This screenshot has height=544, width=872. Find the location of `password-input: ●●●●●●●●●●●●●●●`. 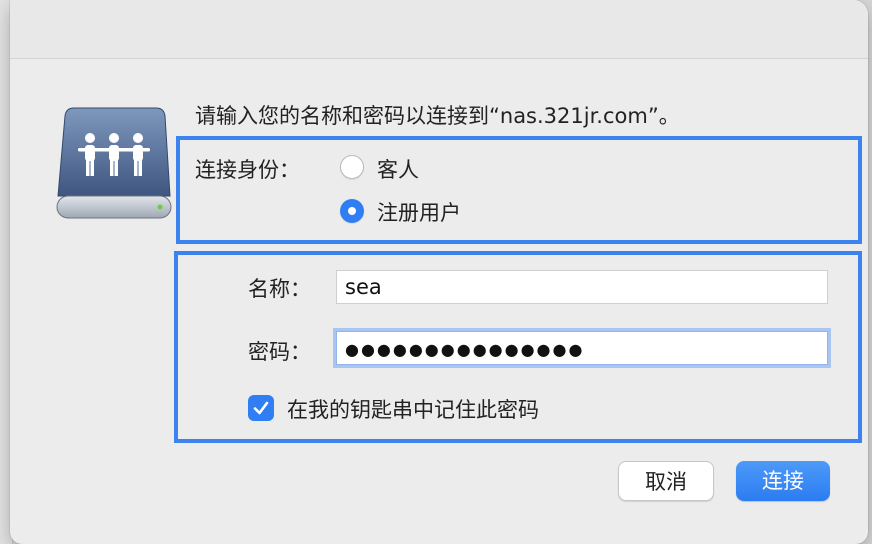

password-input: ●●●●●●●●●●●●●●● is located at coordinates (582, 348).